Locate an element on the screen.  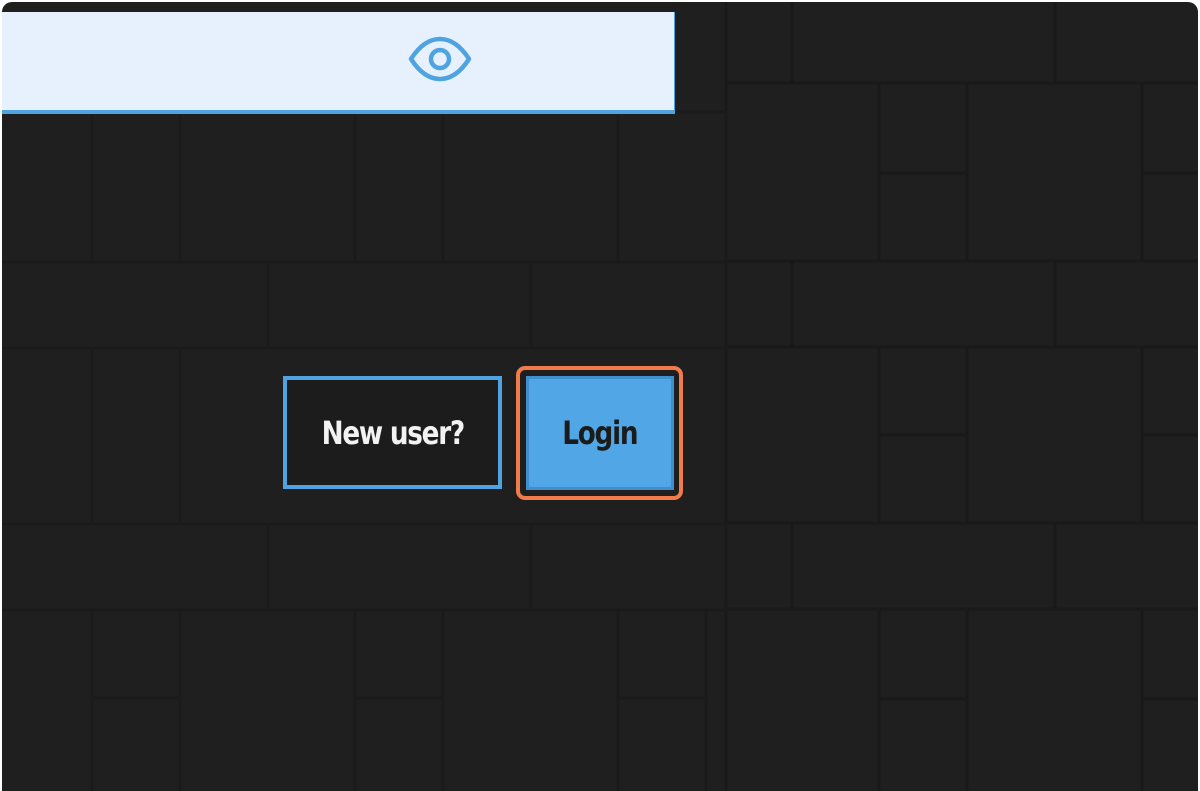
password-field is located at coordinates (338, 63).